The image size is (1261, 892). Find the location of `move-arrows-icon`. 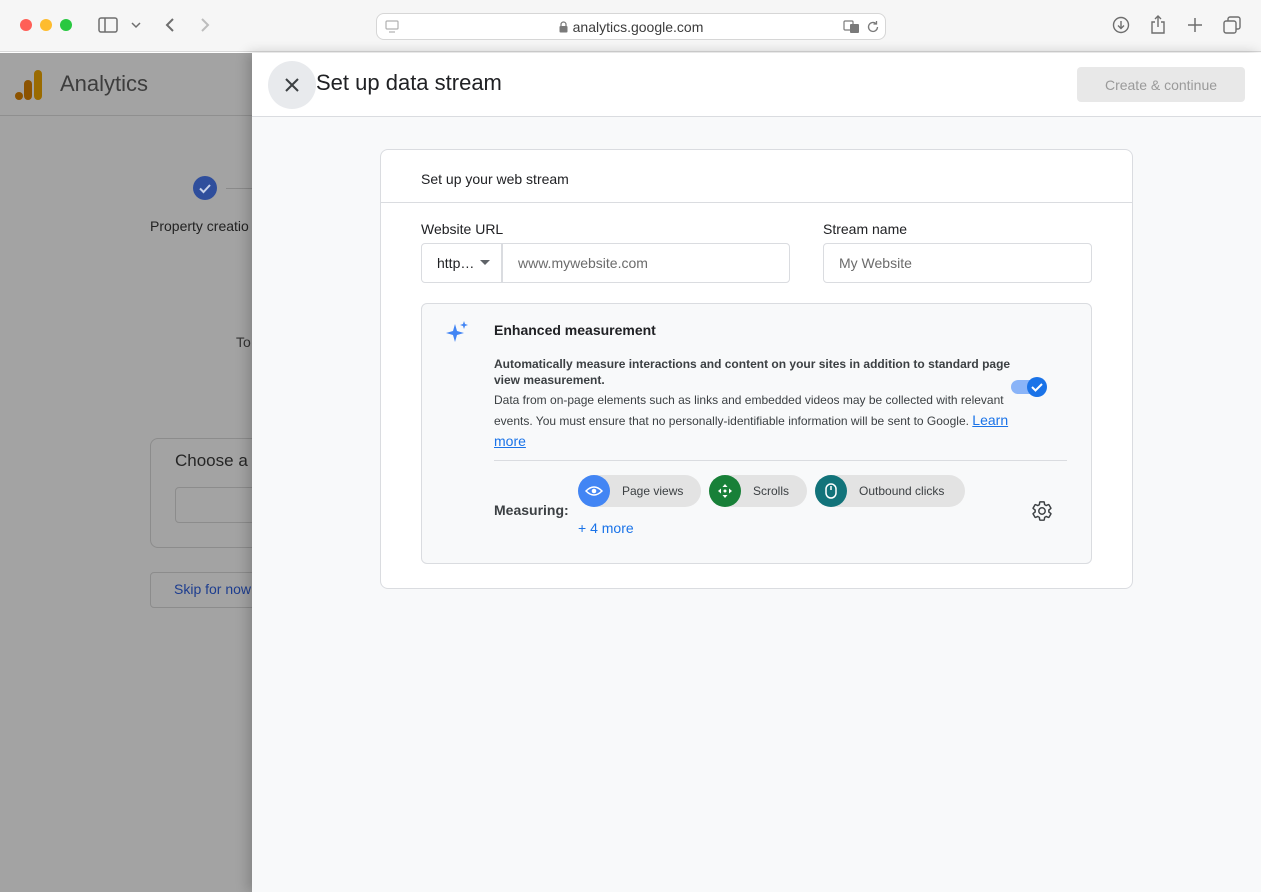

move-arrows-icon is located at coordinates (725, 491).